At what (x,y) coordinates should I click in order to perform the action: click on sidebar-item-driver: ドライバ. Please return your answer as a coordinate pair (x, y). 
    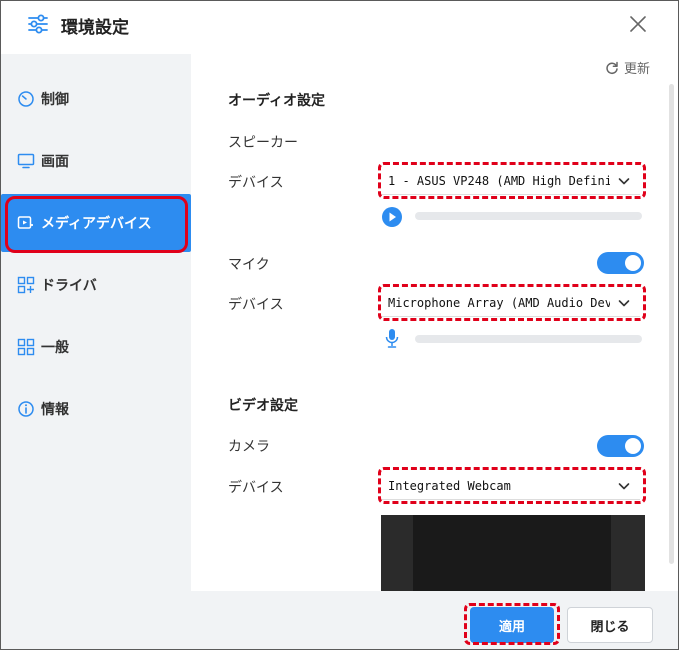
    Looking at the image, I should click on (96, 285).